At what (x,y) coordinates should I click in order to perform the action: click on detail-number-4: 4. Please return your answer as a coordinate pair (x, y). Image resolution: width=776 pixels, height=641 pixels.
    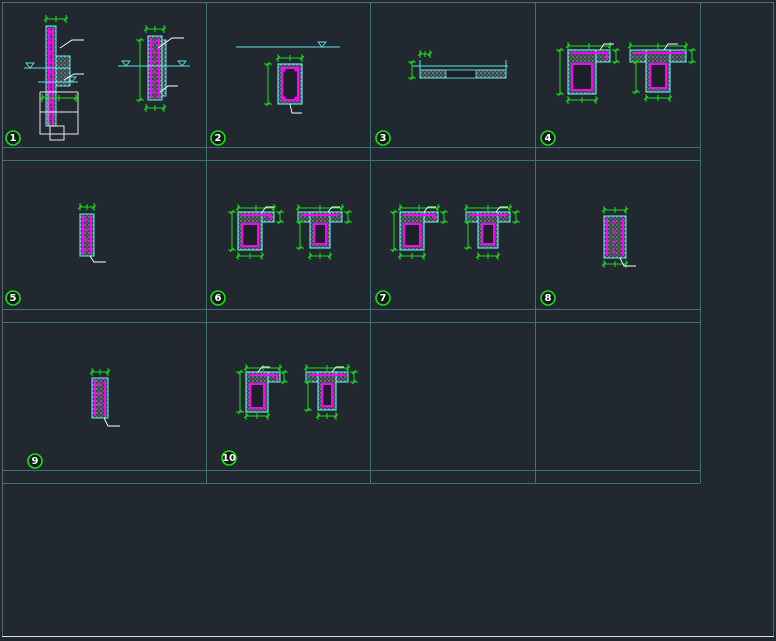
    Looking at the image, I should click on (548, 138).